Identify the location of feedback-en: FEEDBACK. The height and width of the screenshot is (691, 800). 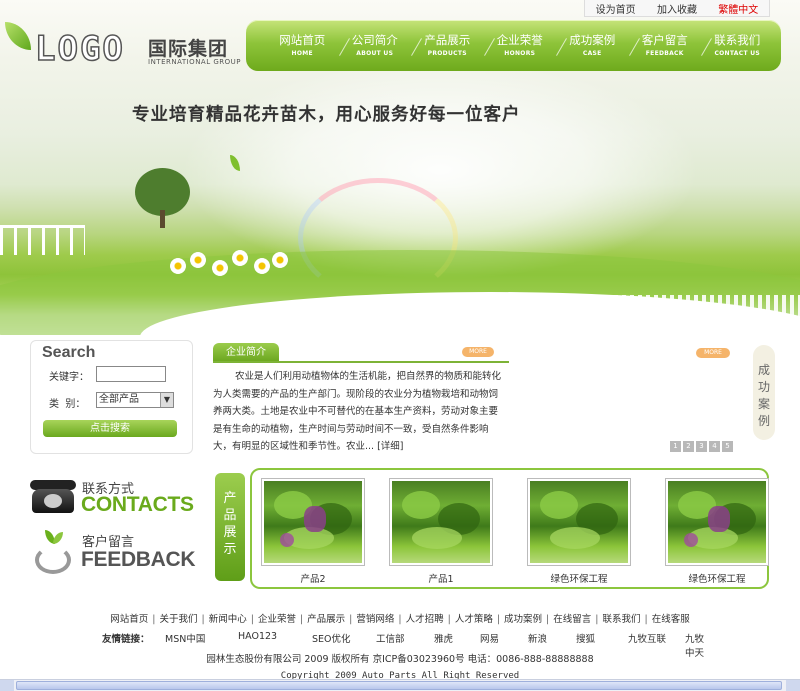
(138, 559).